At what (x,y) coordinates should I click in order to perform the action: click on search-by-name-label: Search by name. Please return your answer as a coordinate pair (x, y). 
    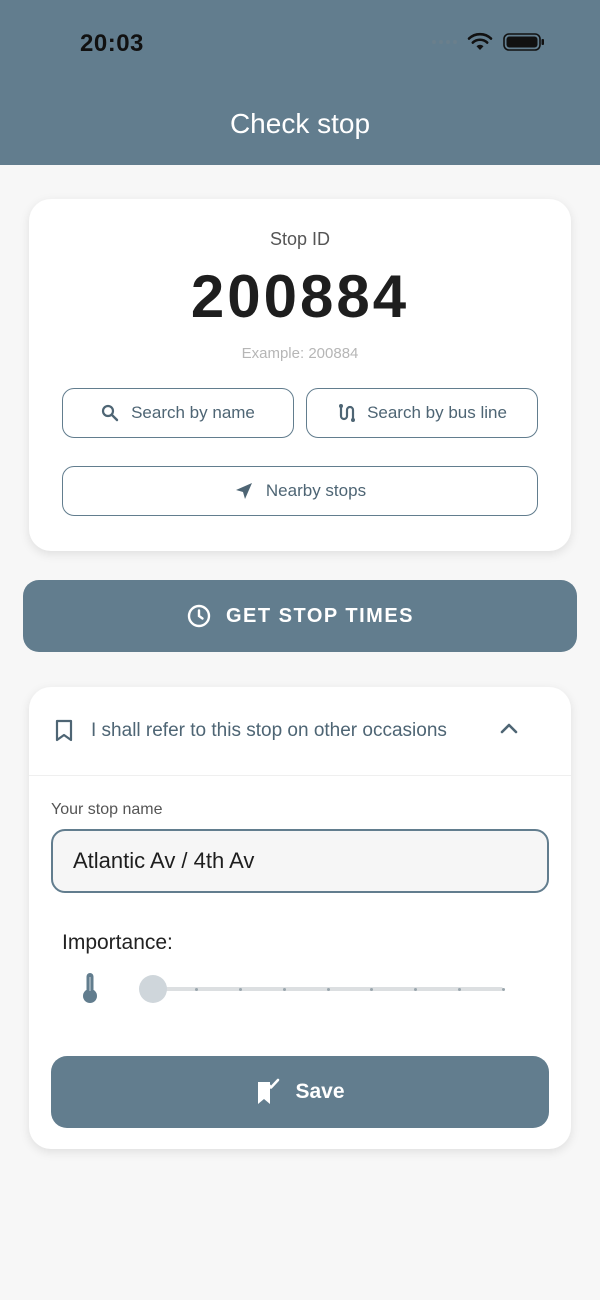
    Looking at the image, I should click on (193, 412).